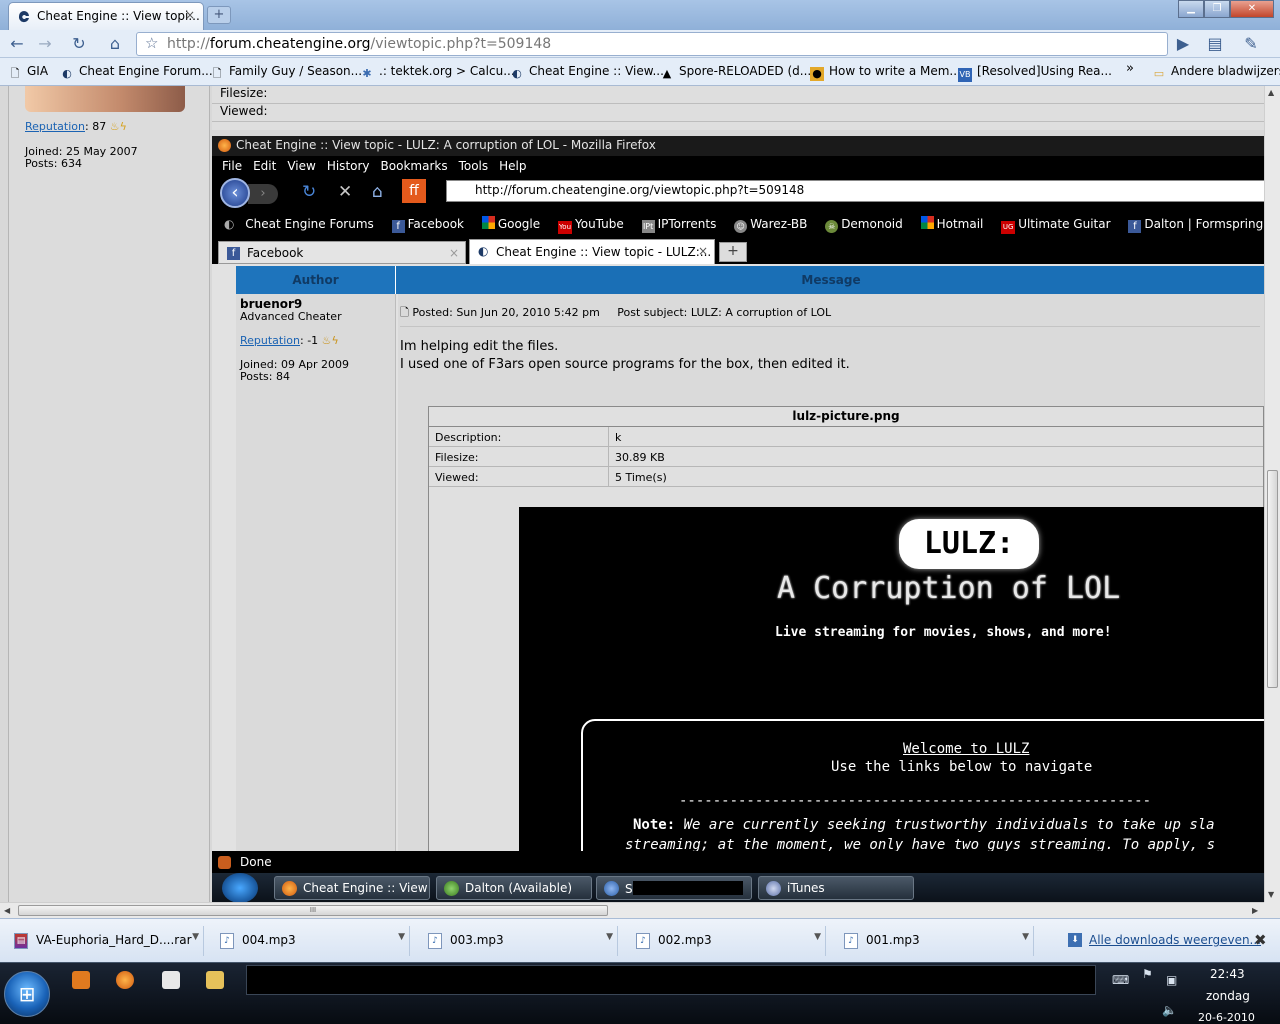  Describe the element at coordinates (151, 43) in the screenshot. I see `star-icon: ☆` at that location.